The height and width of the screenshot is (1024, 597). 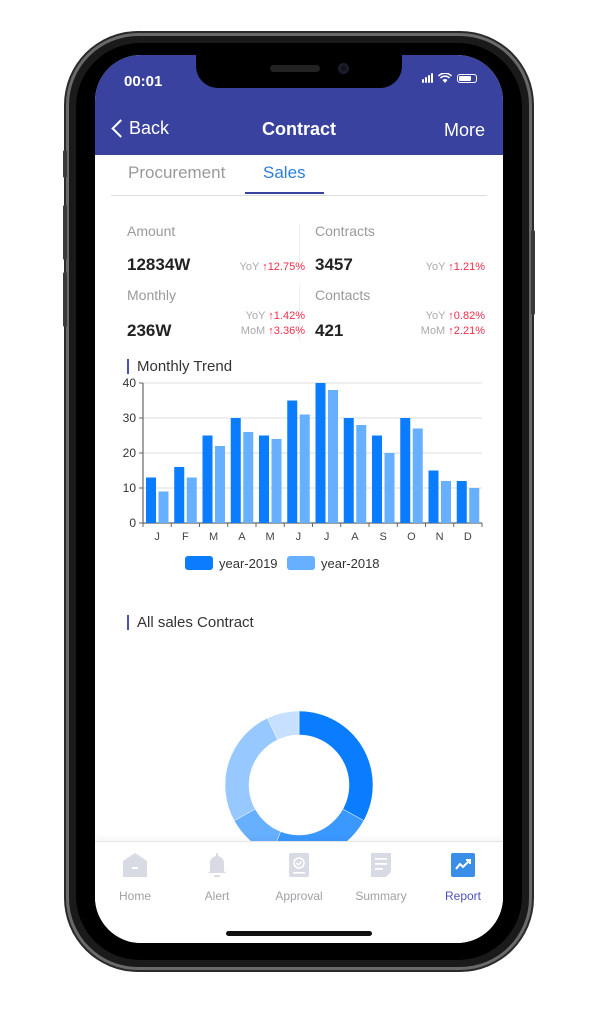 What do you see at coordinates (298, 129) in the screenshot?
I see `page-title: Contract` at bounding box center [298, 129].